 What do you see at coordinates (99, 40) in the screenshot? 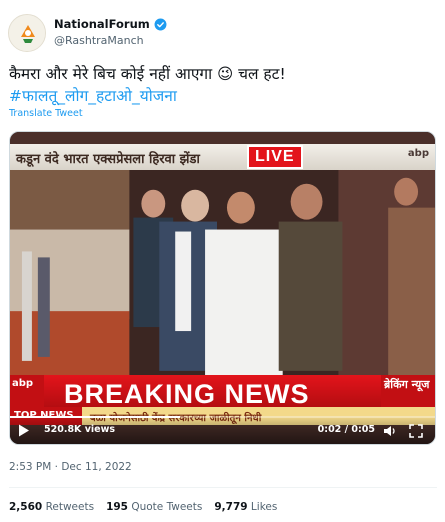
I see `account-handle: @RashtraManch` at bounding box center [99, 40].